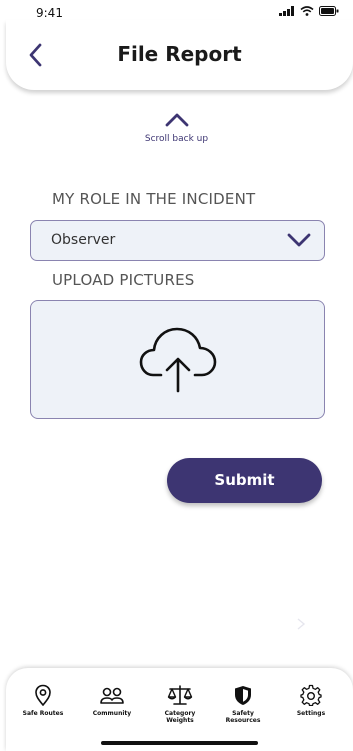  Describe the element at coordinates (43, 713) in the screenshot. I see `nav-label: Safe Routes` at that location.